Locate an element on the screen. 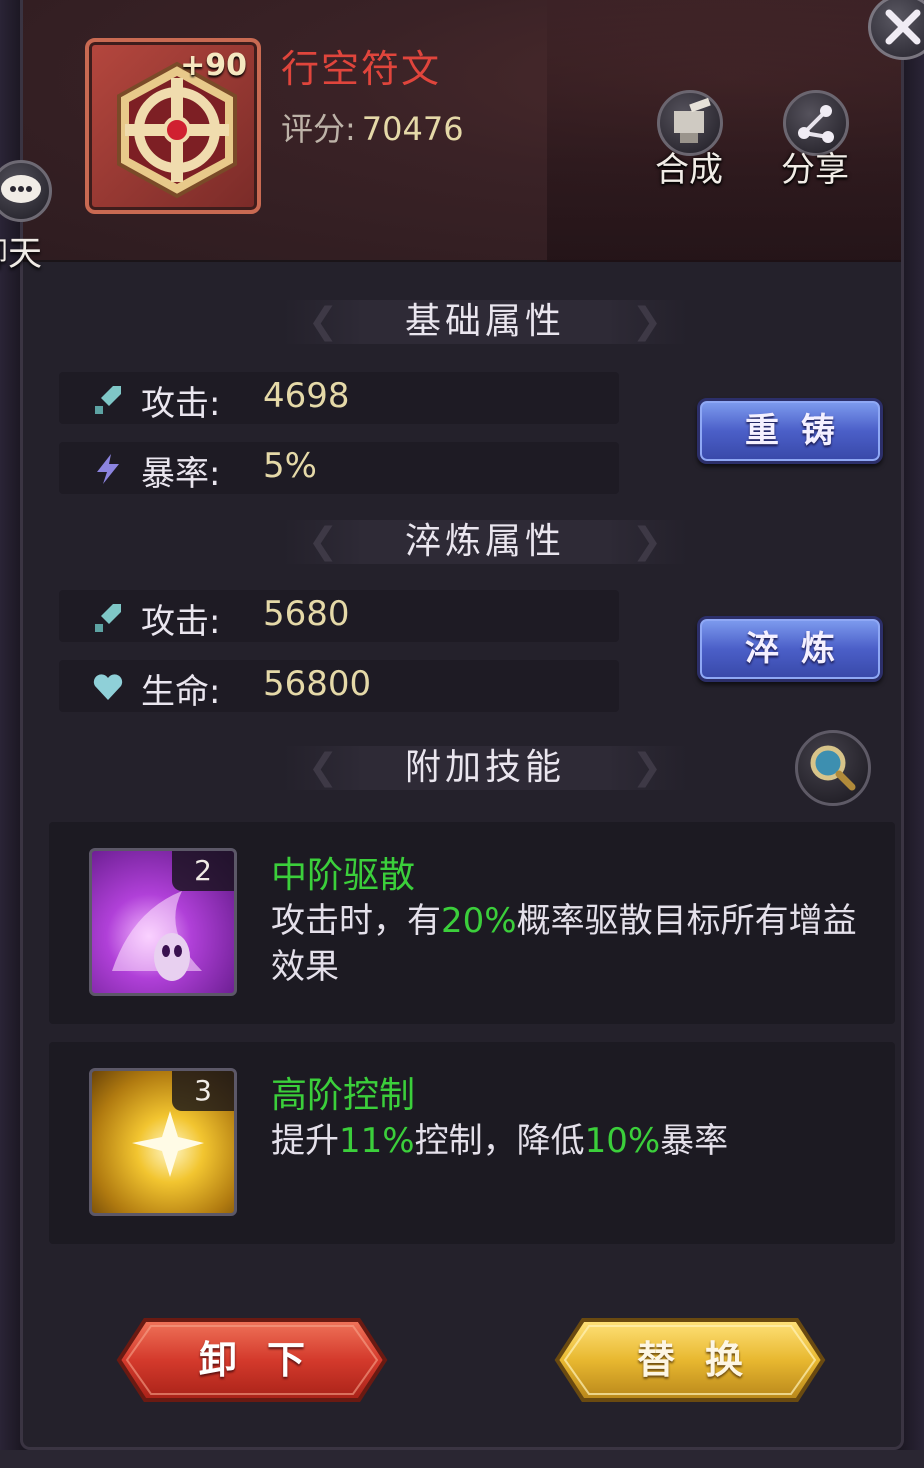 The image size is (924, 1468). refine-attributes-title: ❮ ❯ 淬炼属性 is located at coordinates (485, 542).